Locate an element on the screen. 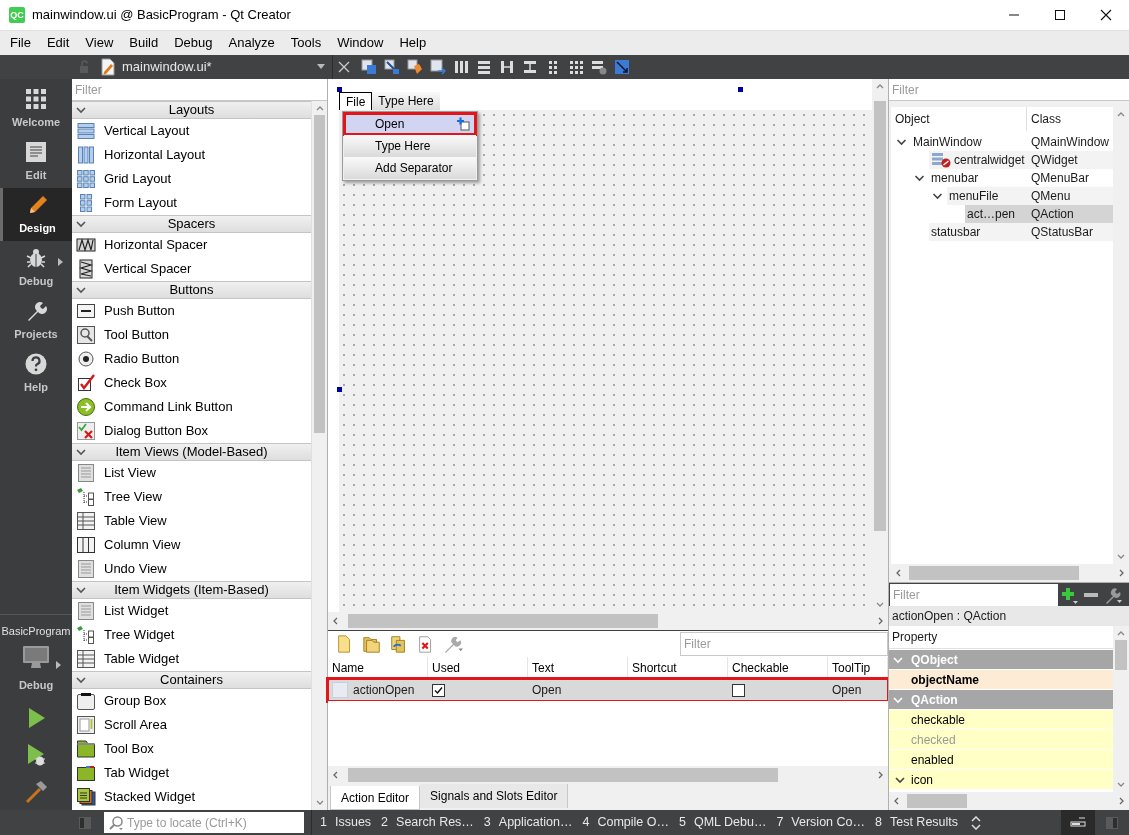 The image size is (1129, 835). widget-item: Undo View is located at coordinates (191, 569).